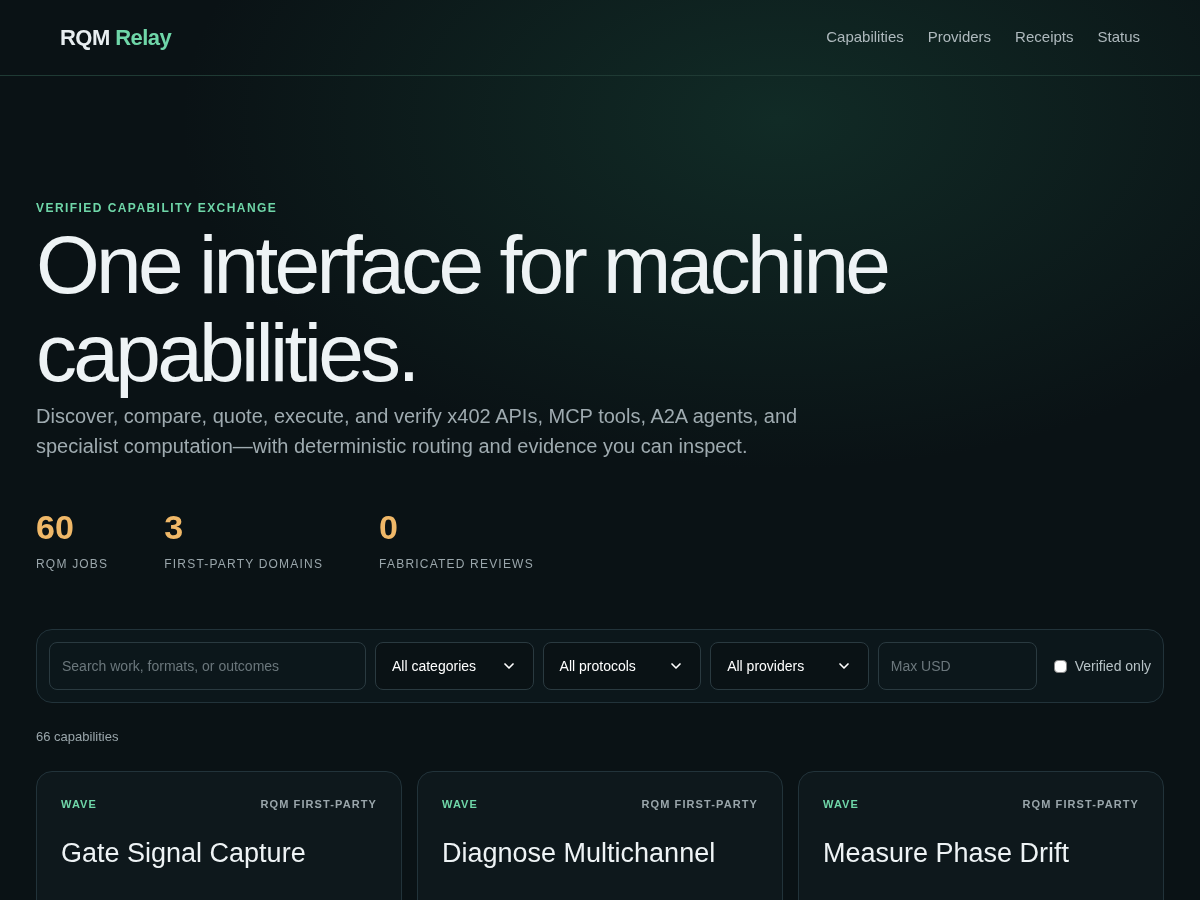 The height and width of the screenshot is (900, 1200). I want to click on stat-label: FABRICATED REVIEWS, so click(456, 564).